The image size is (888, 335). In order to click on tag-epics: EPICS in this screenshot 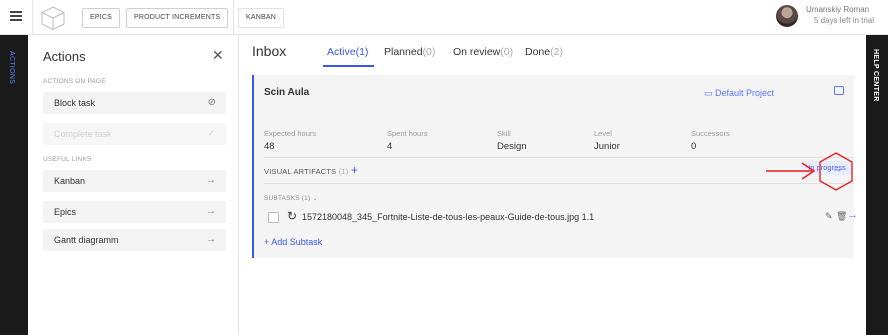, I will do `click(101, 18)`.